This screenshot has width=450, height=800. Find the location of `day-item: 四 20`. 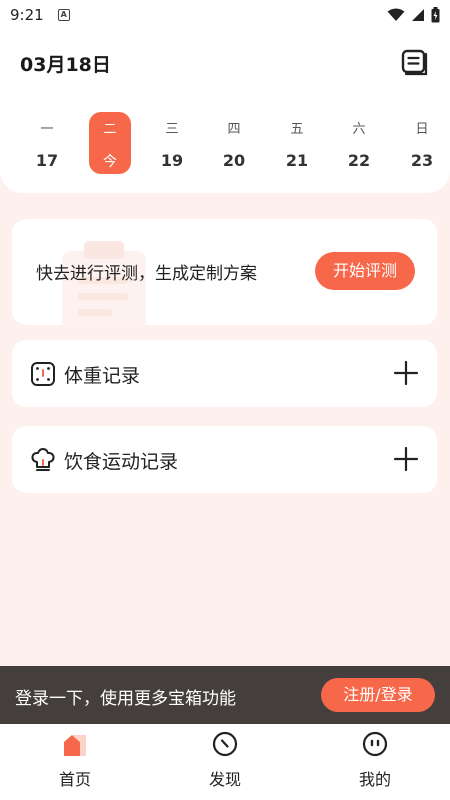

day-item: 四 20 is located at coordinates (234, 143).